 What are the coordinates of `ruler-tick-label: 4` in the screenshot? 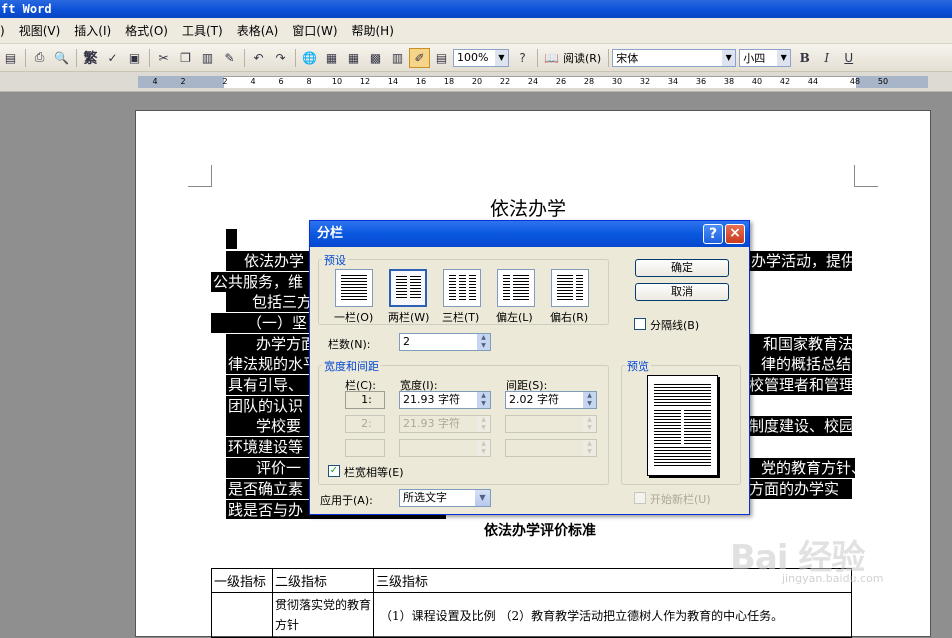 It's located at (155, 81).